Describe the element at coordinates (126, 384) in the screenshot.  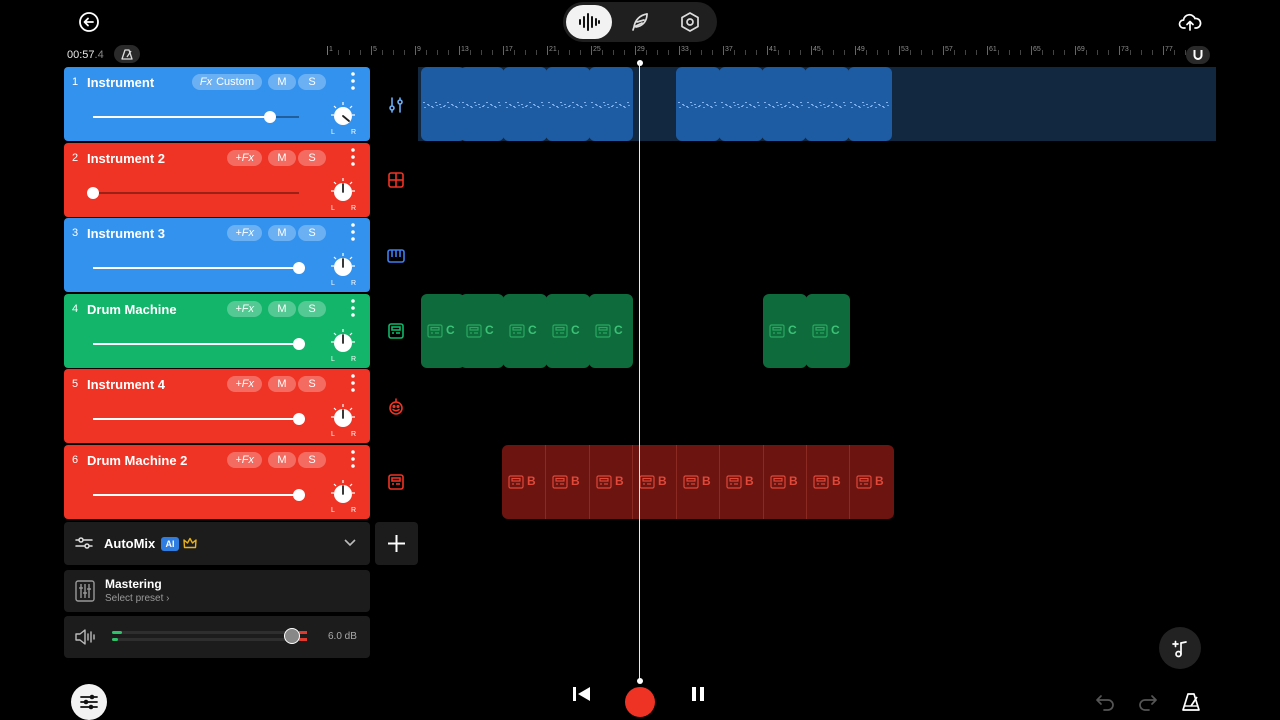
I see `track-name: Instrument 4` at that location.